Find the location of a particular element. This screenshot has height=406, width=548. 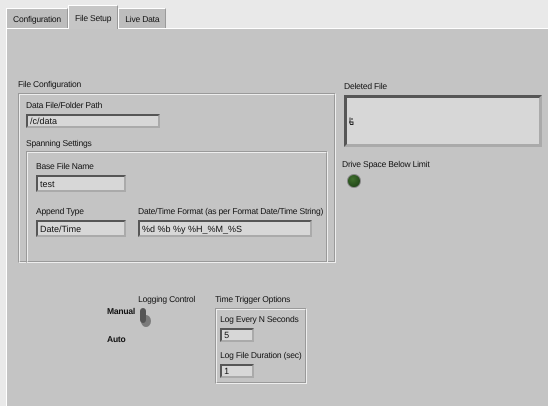

switch-label: Logging Control is located at coordinates (167, 299).